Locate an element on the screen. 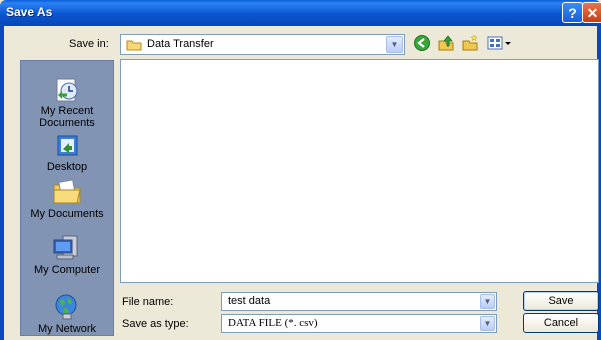 This screenshot has width=601, height=340. save-button: Save is located at coordinates (561, 301).